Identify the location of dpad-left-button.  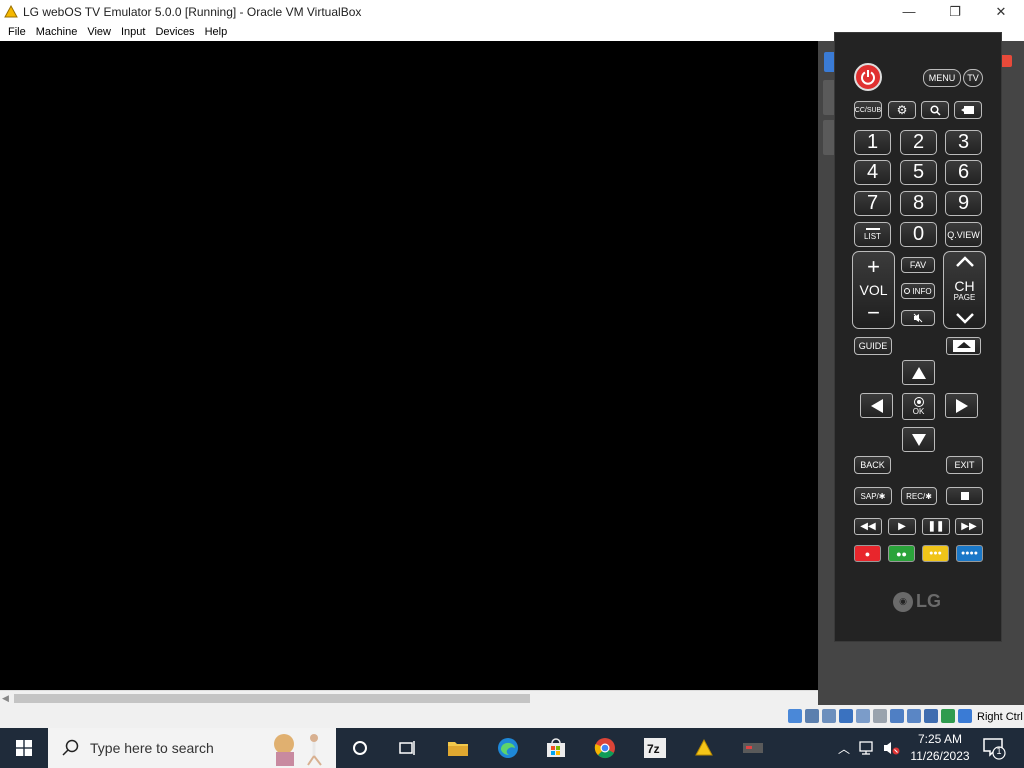
(876, 405).